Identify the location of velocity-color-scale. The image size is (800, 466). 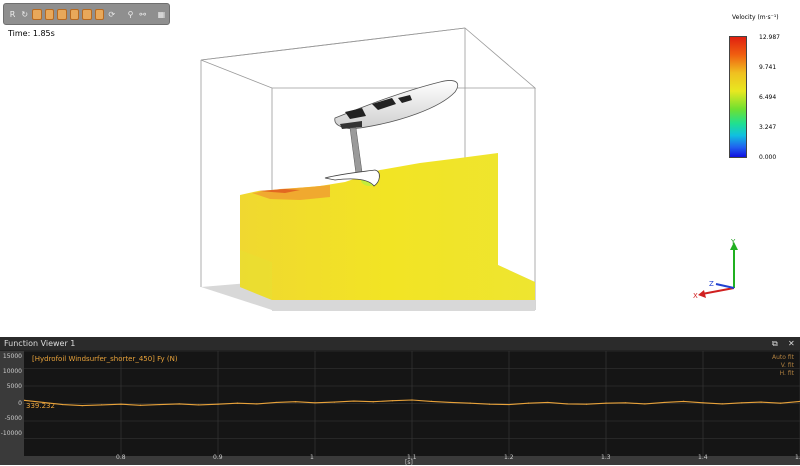
(738, 97).